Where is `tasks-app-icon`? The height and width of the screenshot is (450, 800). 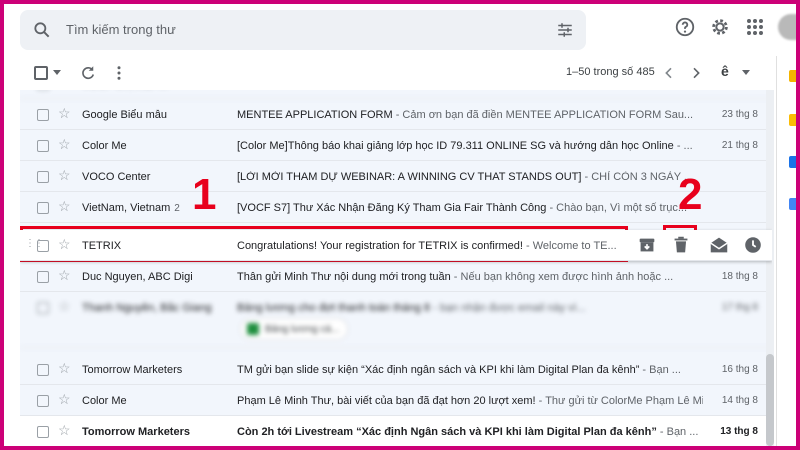 tasks-app-icon is located at coordinates (792, 120).